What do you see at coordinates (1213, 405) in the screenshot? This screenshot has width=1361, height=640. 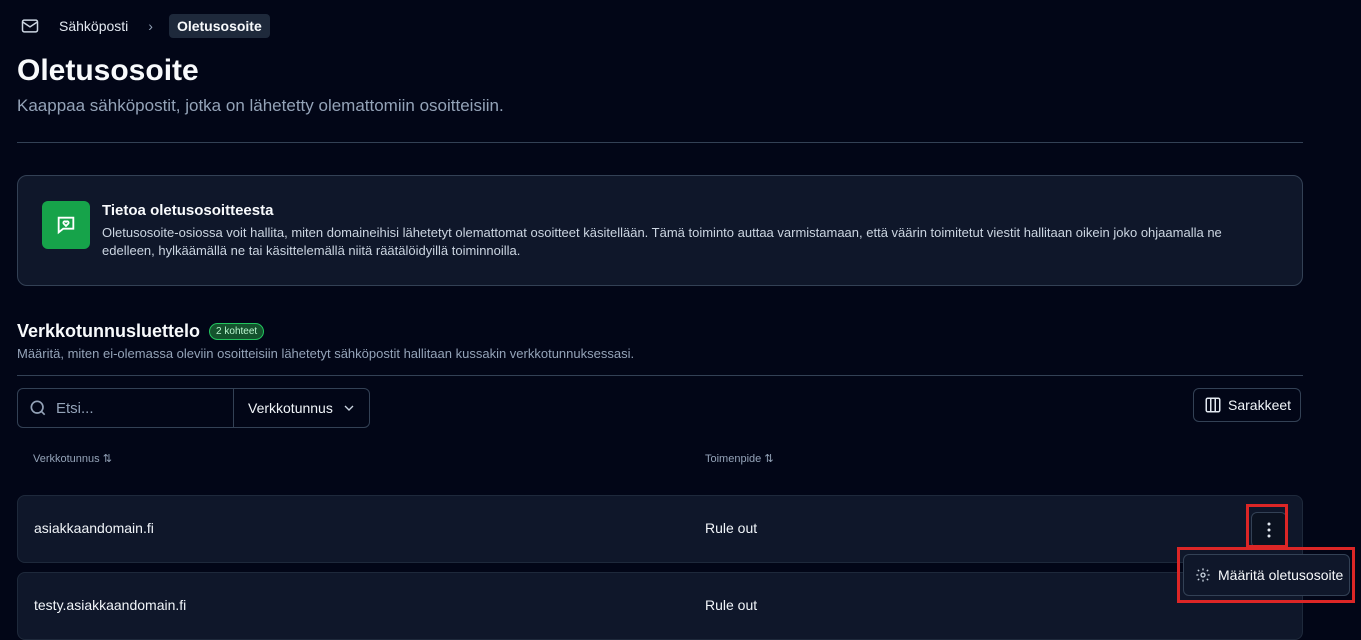 I see `columns-icon` at bounding box center [1213, 405].